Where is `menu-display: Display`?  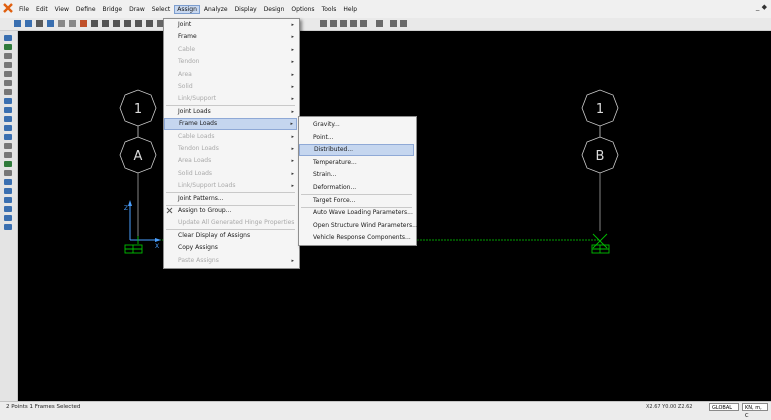
menu-display: Display is located at coordinates (246, 9).